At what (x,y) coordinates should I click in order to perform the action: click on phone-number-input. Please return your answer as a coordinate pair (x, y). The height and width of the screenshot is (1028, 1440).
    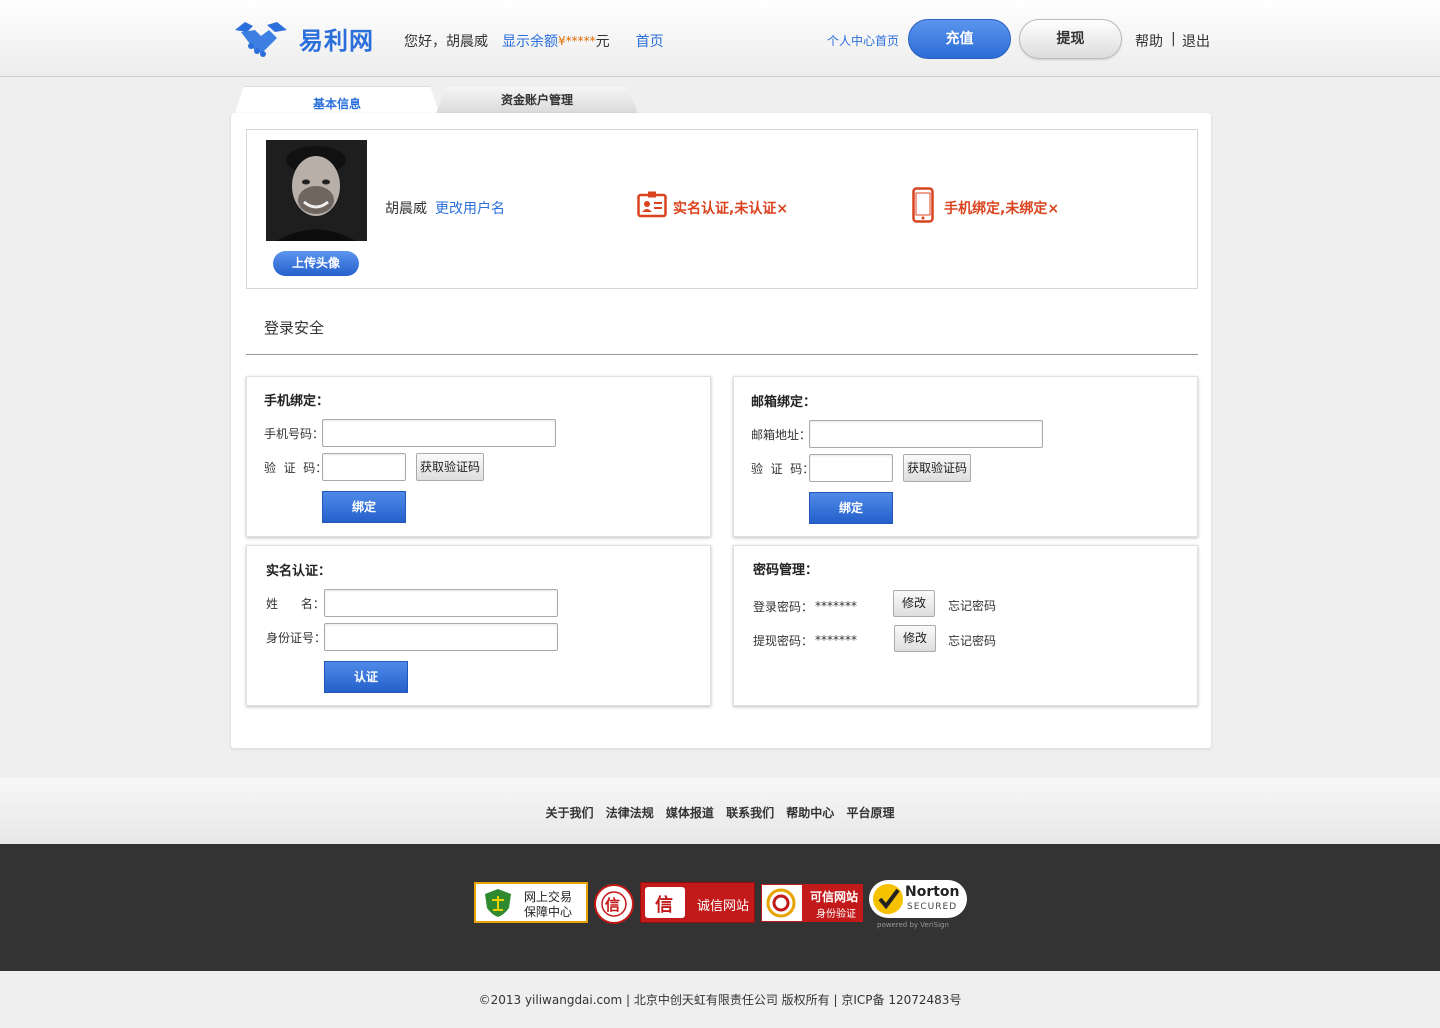
    Looking at the image, I should click on (439, 433).